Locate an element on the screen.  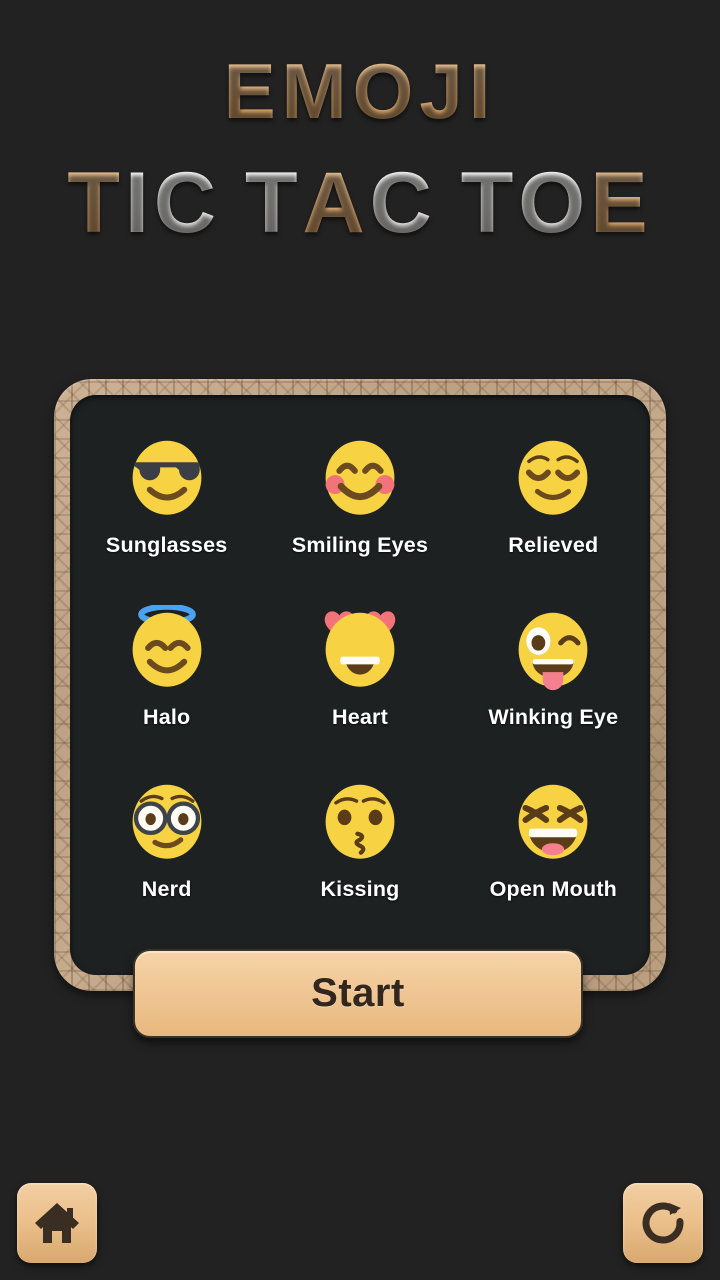
start-button: Start is located at coordinates (358, 993).